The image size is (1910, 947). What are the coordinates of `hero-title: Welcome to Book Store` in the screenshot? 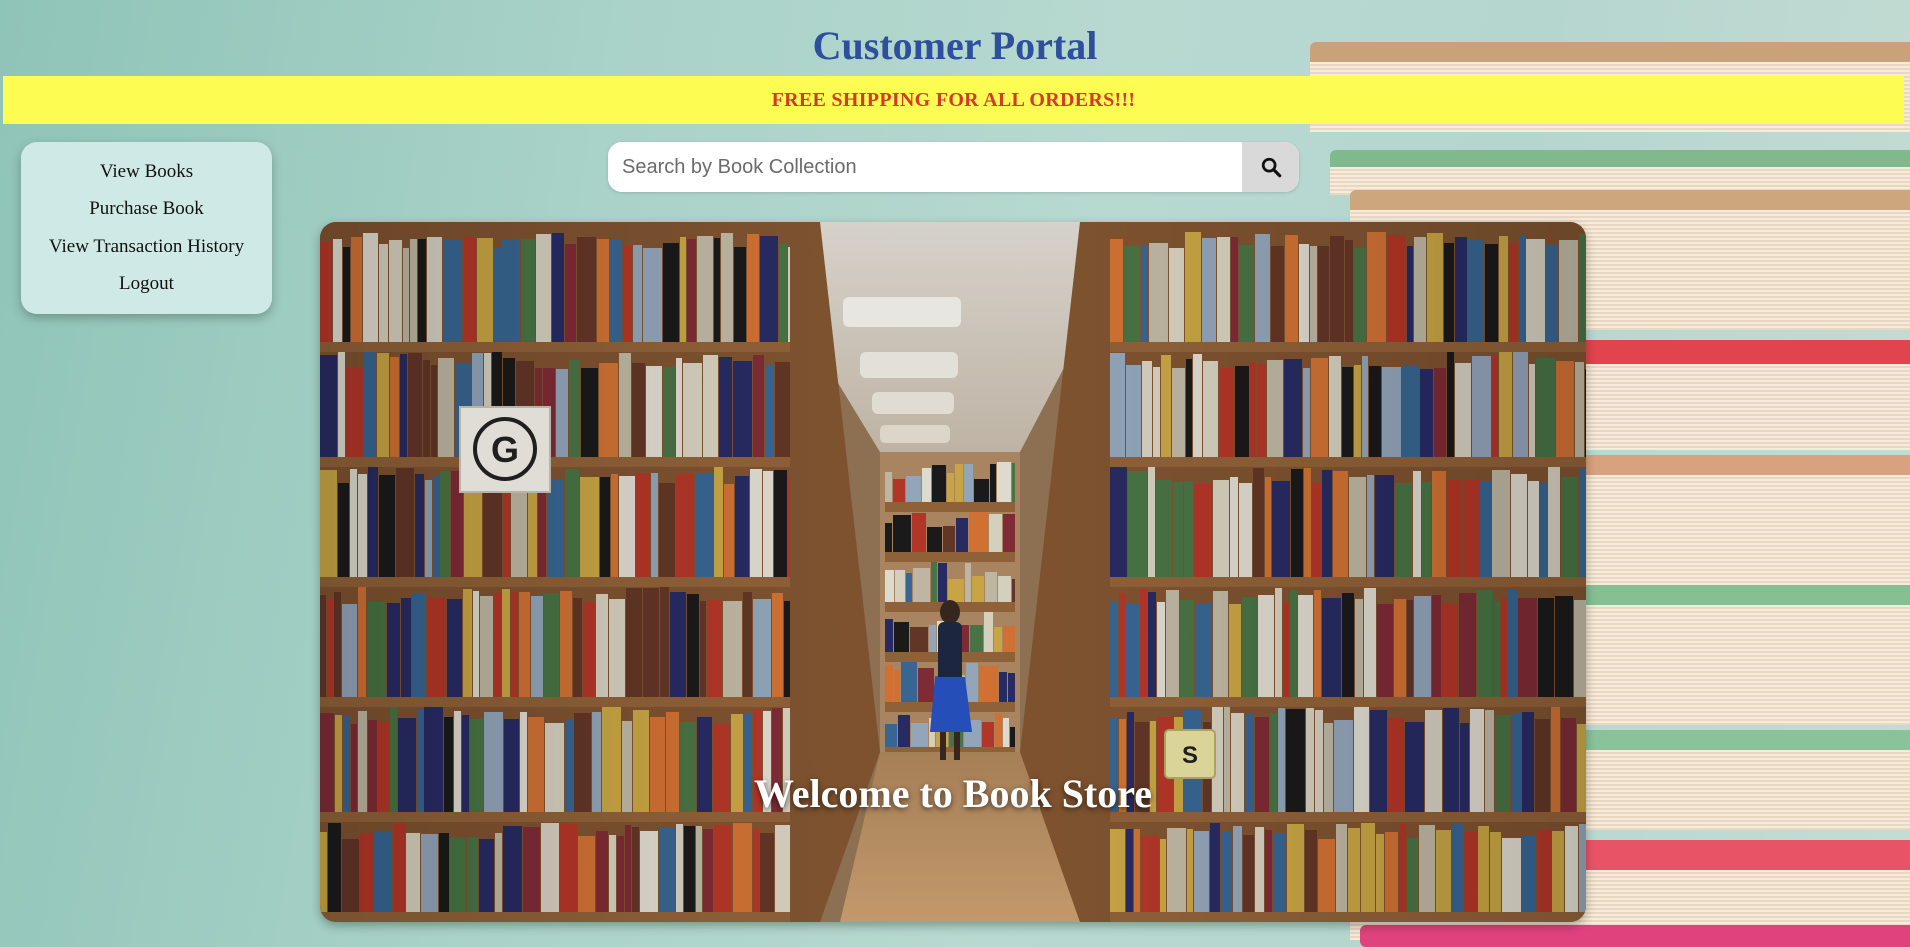 It's located at (953, 793).